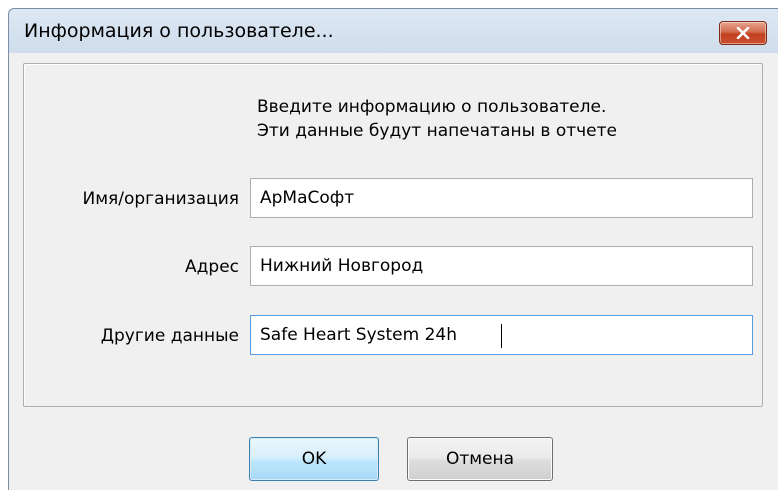 The image size is (778, 490). What do you see at coordinates (169, 336) in the screenshot?
I see `other-data-label: Другие данные` at bounding box center [169, 336].